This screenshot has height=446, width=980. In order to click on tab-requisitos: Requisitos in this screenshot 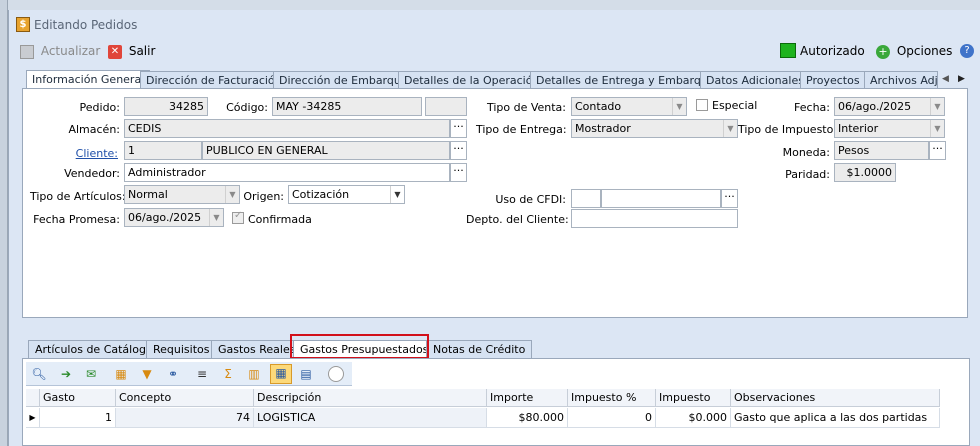, I will do `click(181, 349)`.